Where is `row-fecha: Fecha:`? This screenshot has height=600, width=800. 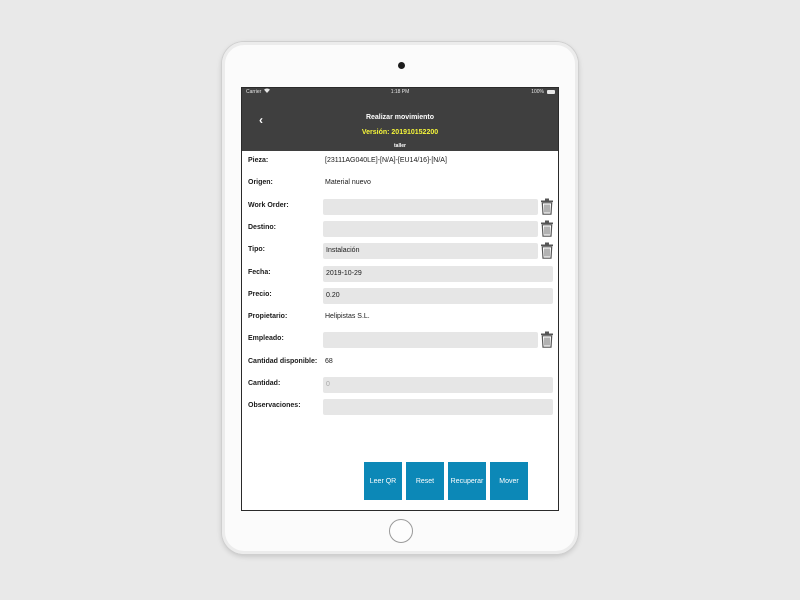 row-fecha: Fecha: is located at coordinates (400, 273).